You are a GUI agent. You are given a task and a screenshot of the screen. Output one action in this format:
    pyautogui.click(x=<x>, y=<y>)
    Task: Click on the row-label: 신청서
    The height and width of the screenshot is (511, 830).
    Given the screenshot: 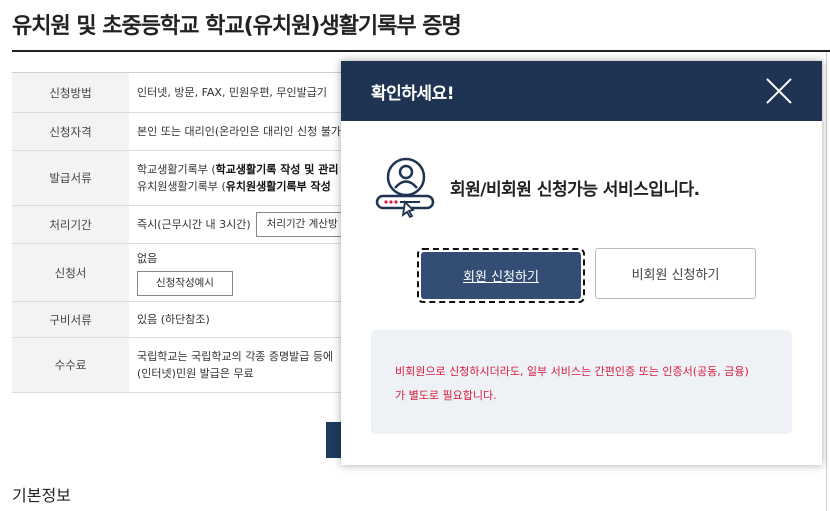 What is the action you would take?
    pyautogui.click(x=70, y=272)
    